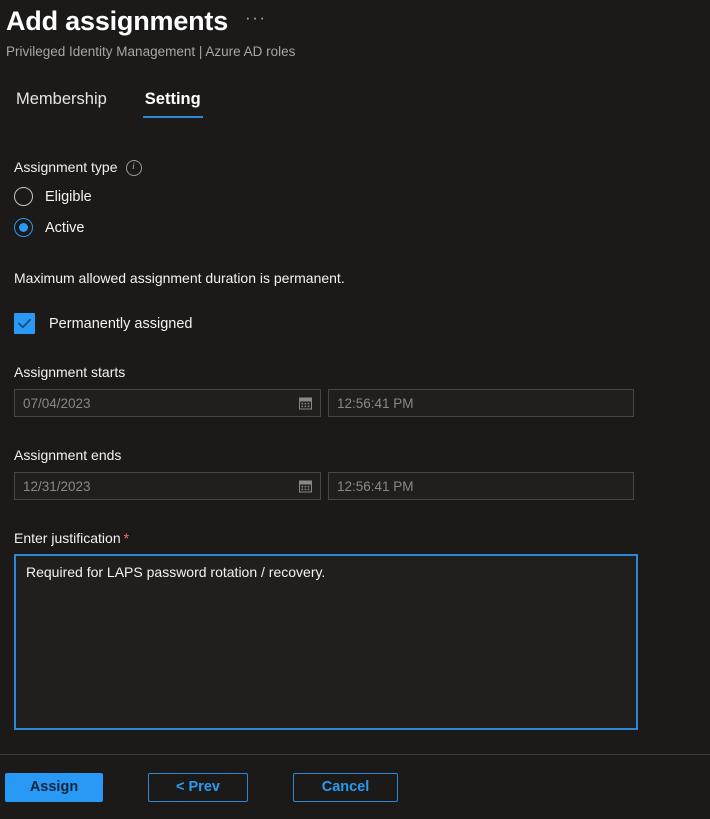 The image size is (710, 819). Describe the element at coordinates (23, 196) in the screenshot. I see `radio-eligible-icon` at that location.